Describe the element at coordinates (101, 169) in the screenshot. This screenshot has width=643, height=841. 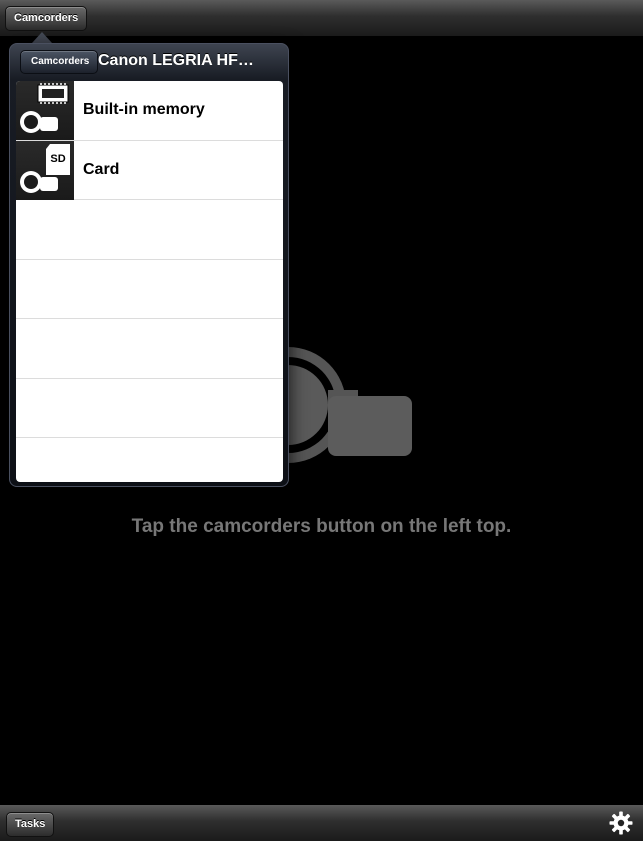
I see `list-item-label: Card` at that location.